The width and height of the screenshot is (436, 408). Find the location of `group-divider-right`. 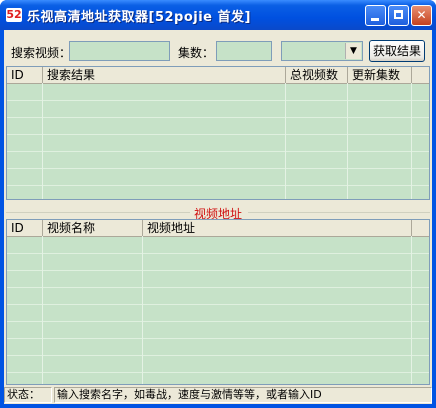

group-divider-right is located at coordinates (339, 212).